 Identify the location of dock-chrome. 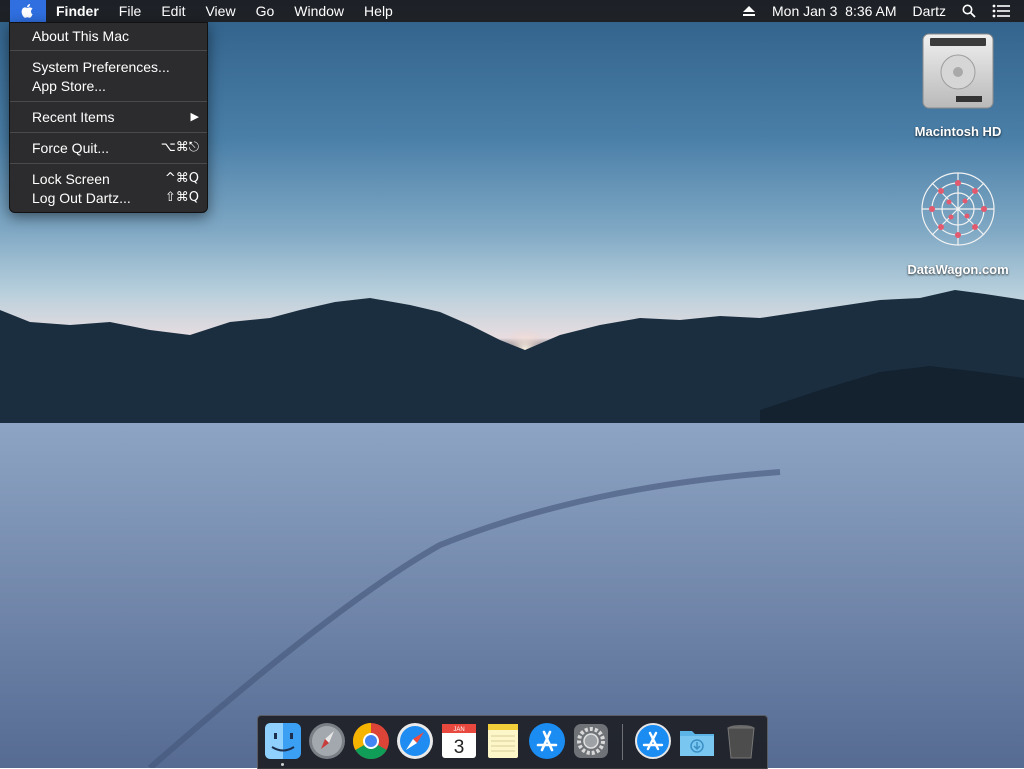
(371, 741).